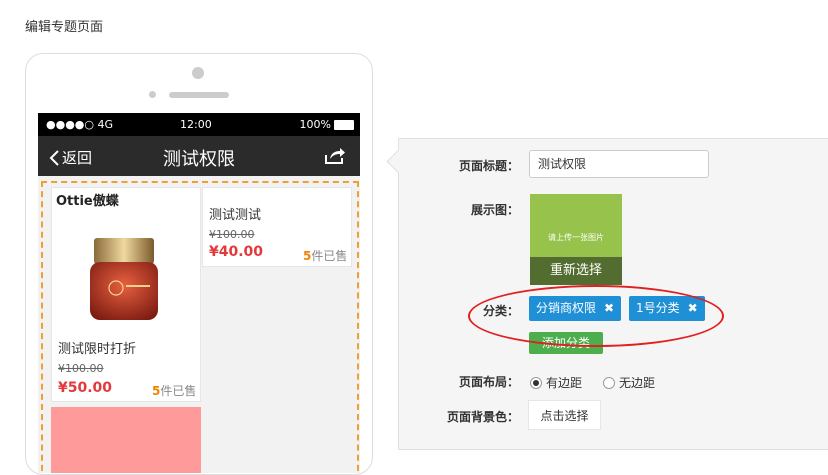 The image size is (828, 475). Describe the element at coordinates (482, 417) in the screenshot. I see `page-bg-label: 页面背景色：` at that location.